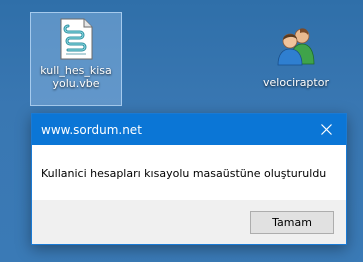 The height and width of the screenshot is (262, 363). What do you see at coordinates (189, 129) in the screenshot?
I see `dialog-titlebar: www.sordum.net` at bounding box center [189, 129].